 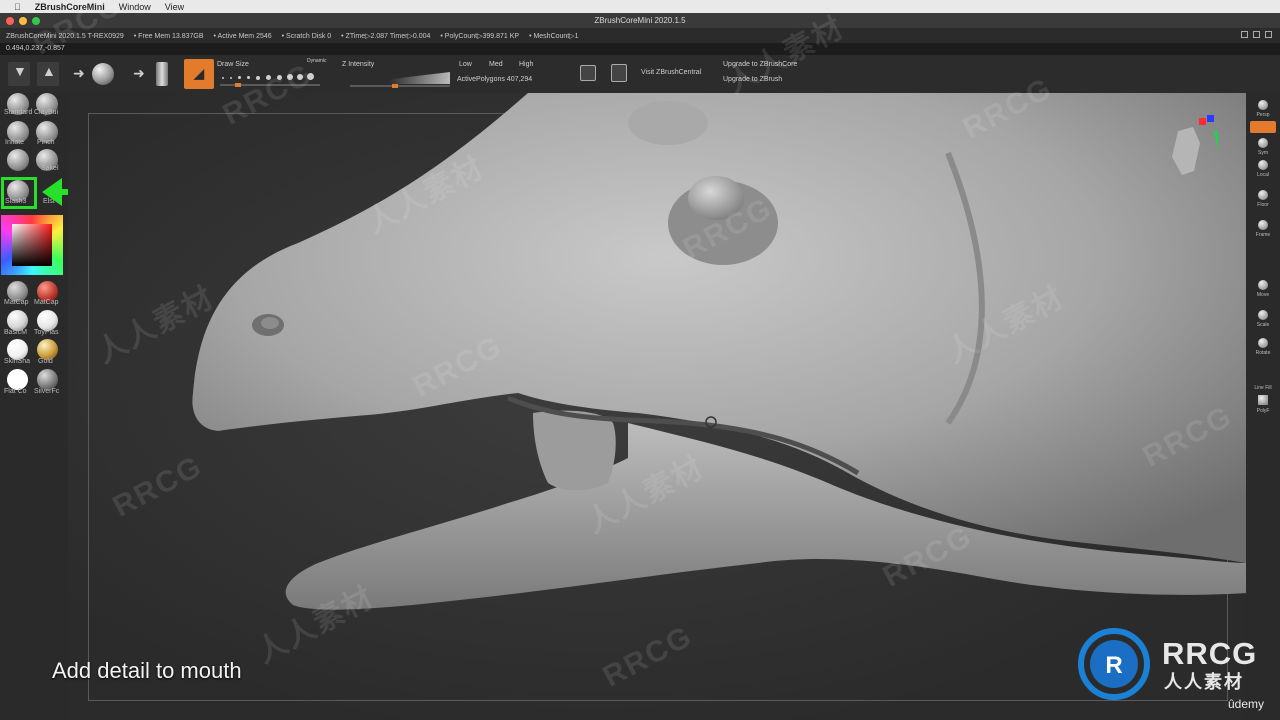 I want to click on z-intensity-ramp, so click(x=400, y=78).